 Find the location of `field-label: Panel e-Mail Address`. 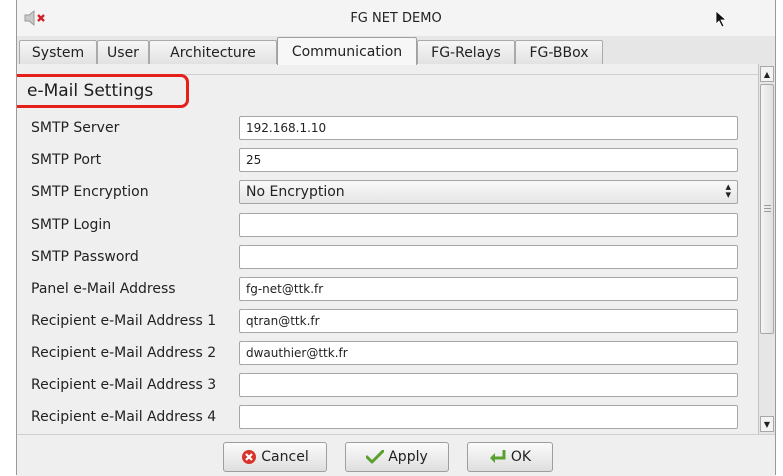

field-label: Panel e-Mail Address is located at coordinates (103, 289).